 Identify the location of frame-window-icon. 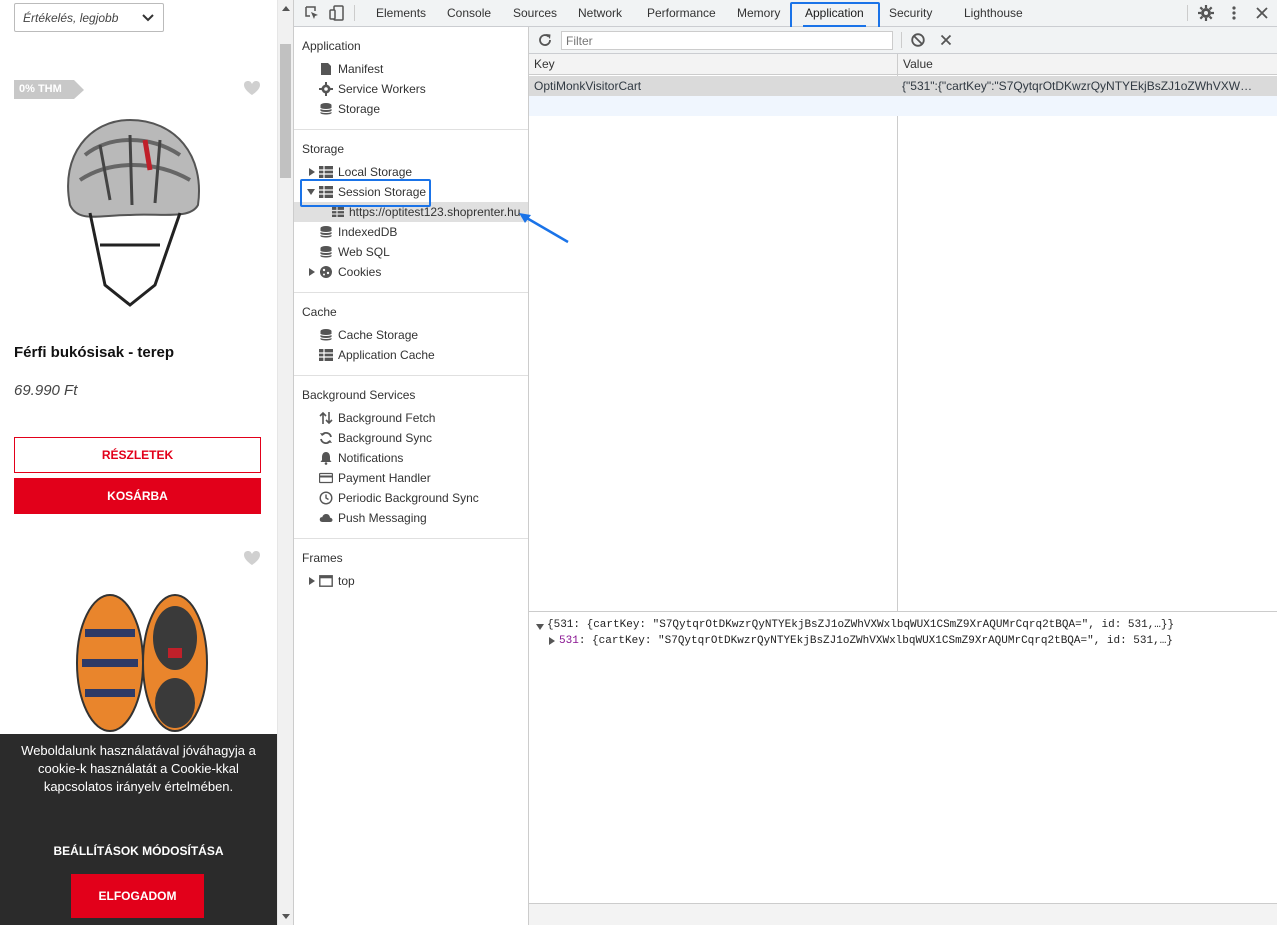
(326, 581).